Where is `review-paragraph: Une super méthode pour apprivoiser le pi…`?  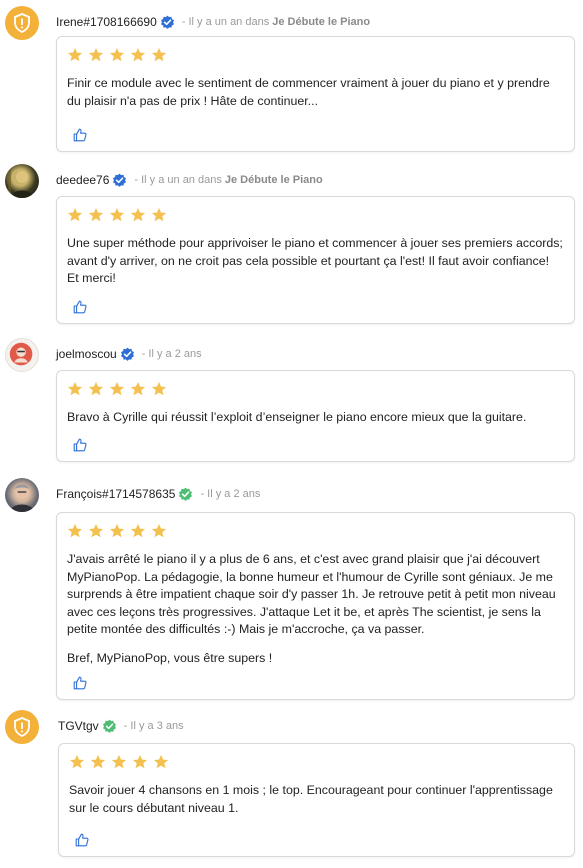
review-paragraph: Une super méthode pour apprivoiser le pi… is located at coordinates (315, 260).